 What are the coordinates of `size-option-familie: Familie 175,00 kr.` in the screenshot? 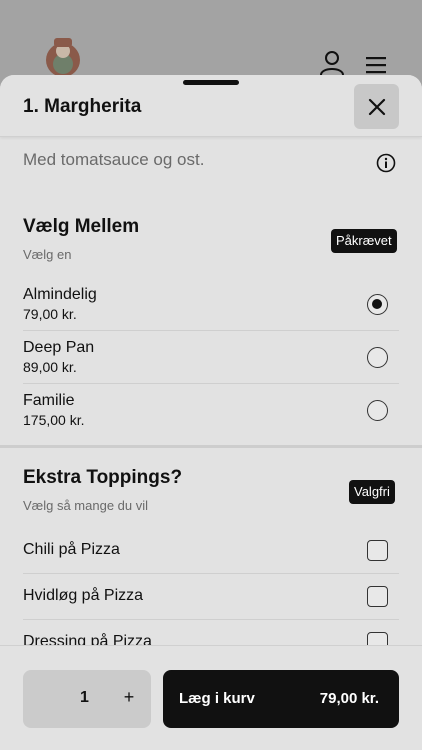 It's located at (211, 410).